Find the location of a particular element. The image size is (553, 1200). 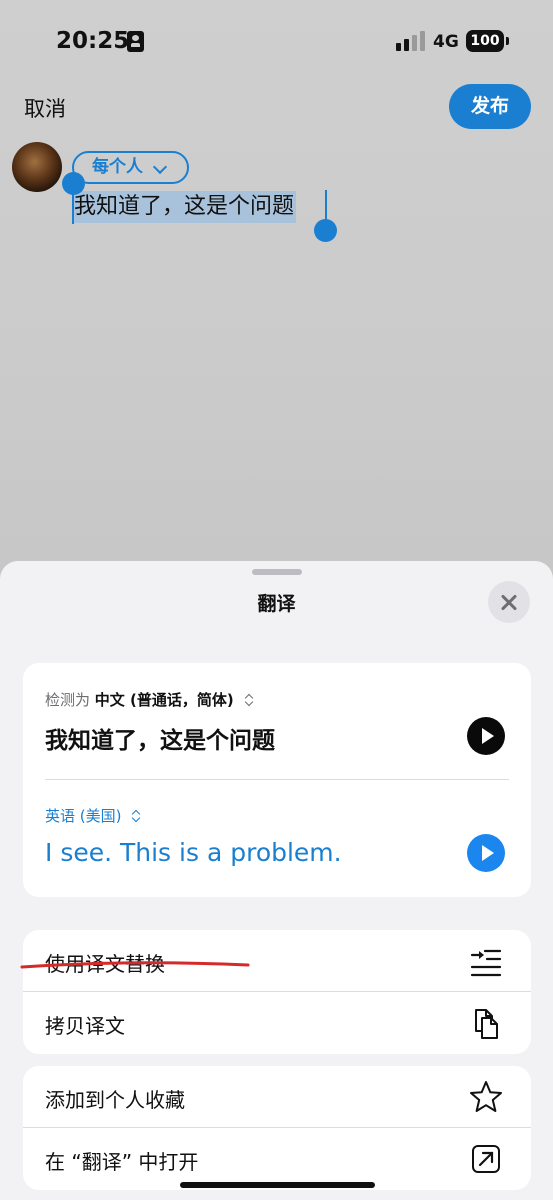

actions-group-2: 添加到个人收藏 在 “翻译” 中打开 is located at coordinates (277, 1128).